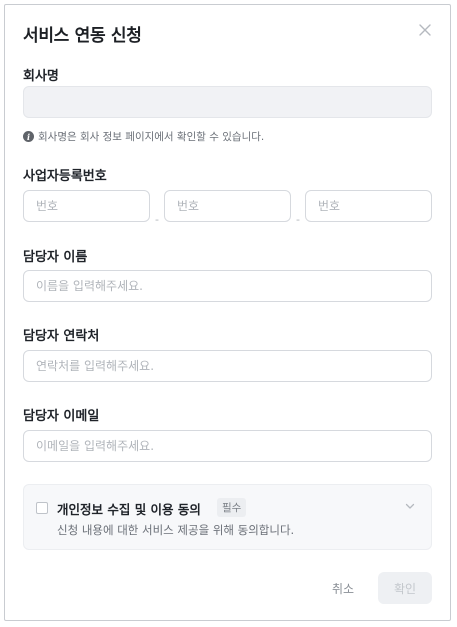 This screenshot has width=457, height=627. Describe the element at coordinates (343, 588) in the screenshot. I see `cancel-button: 취소` at that location.